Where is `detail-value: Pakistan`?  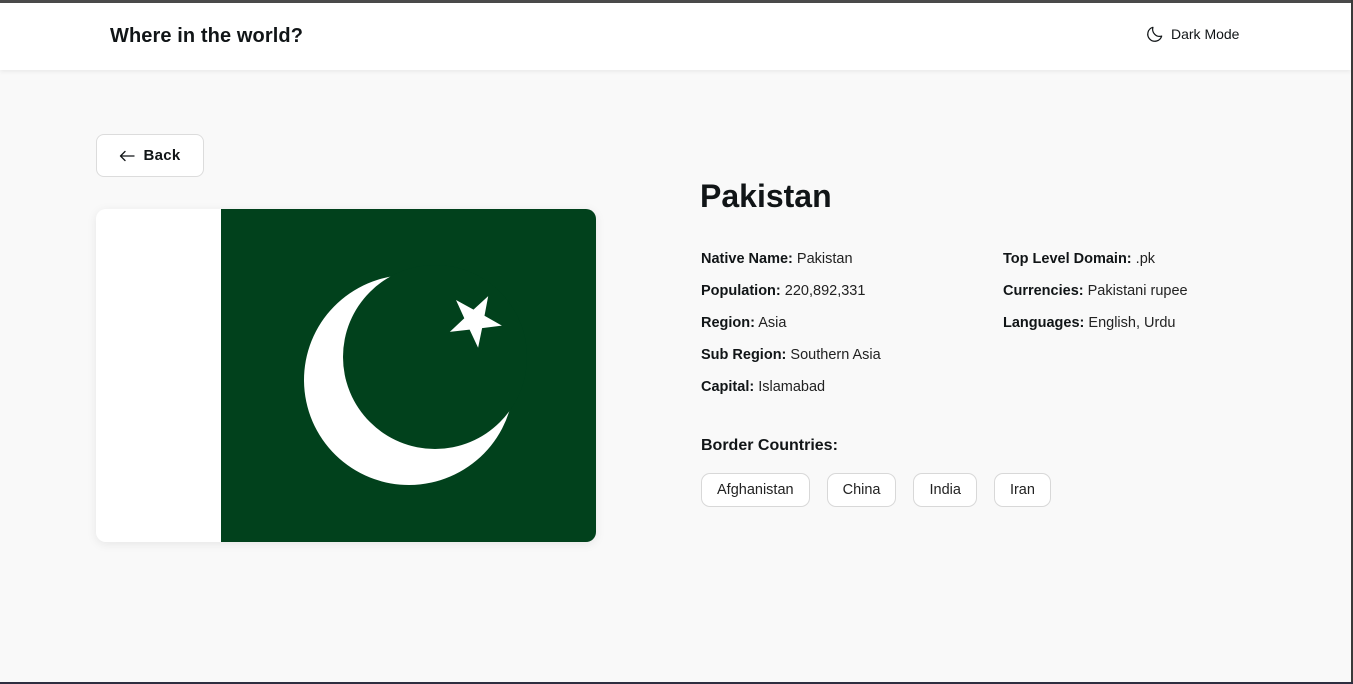
detail-value: Pakistan is located at coordinates (824, 259).